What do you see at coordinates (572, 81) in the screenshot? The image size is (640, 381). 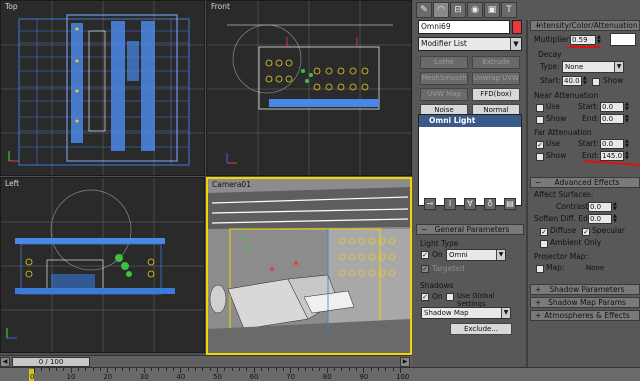 I see `decay-start-field: 40.0` at bounding box center [572, 81].